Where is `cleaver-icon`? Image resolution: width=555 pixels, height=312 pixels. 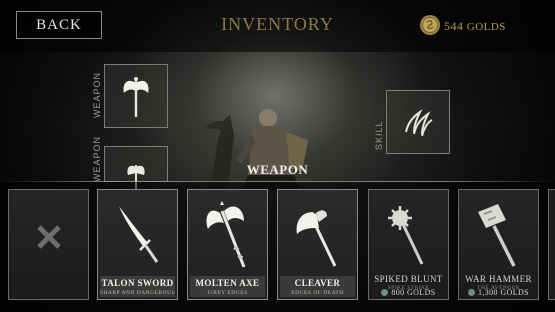 cleaver-icon is located at coordinates (316, 238).